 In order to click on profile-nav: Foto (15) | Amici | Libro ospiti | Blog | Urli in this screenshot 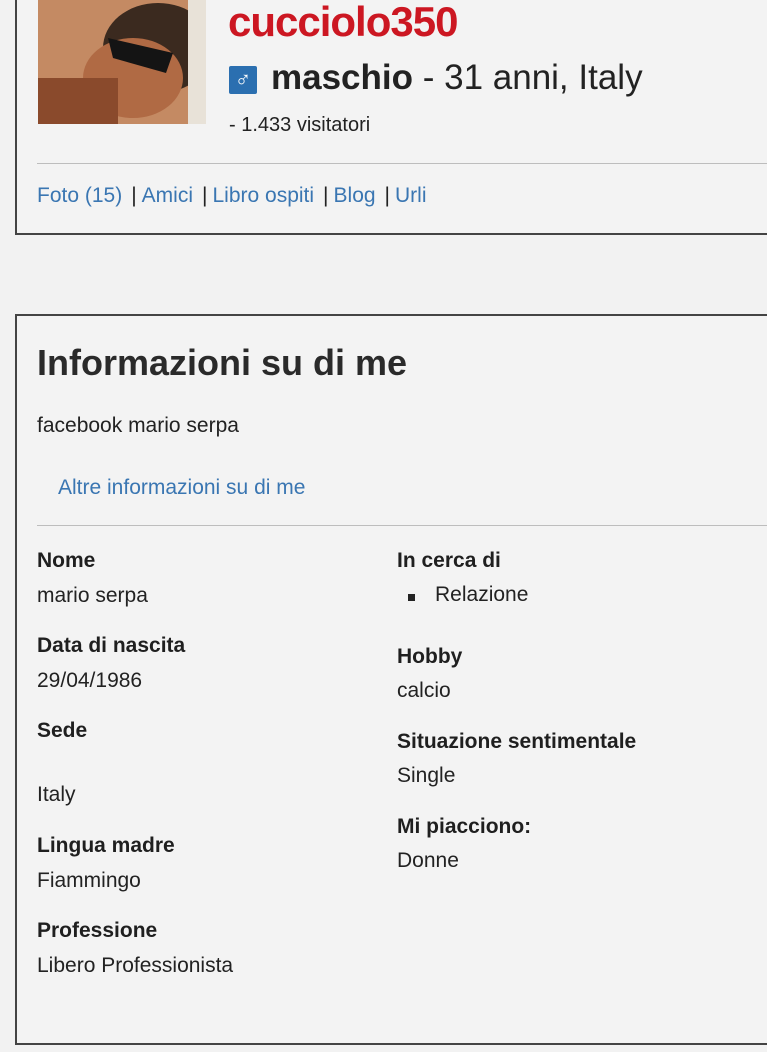, I will do `click(232, 196)`.